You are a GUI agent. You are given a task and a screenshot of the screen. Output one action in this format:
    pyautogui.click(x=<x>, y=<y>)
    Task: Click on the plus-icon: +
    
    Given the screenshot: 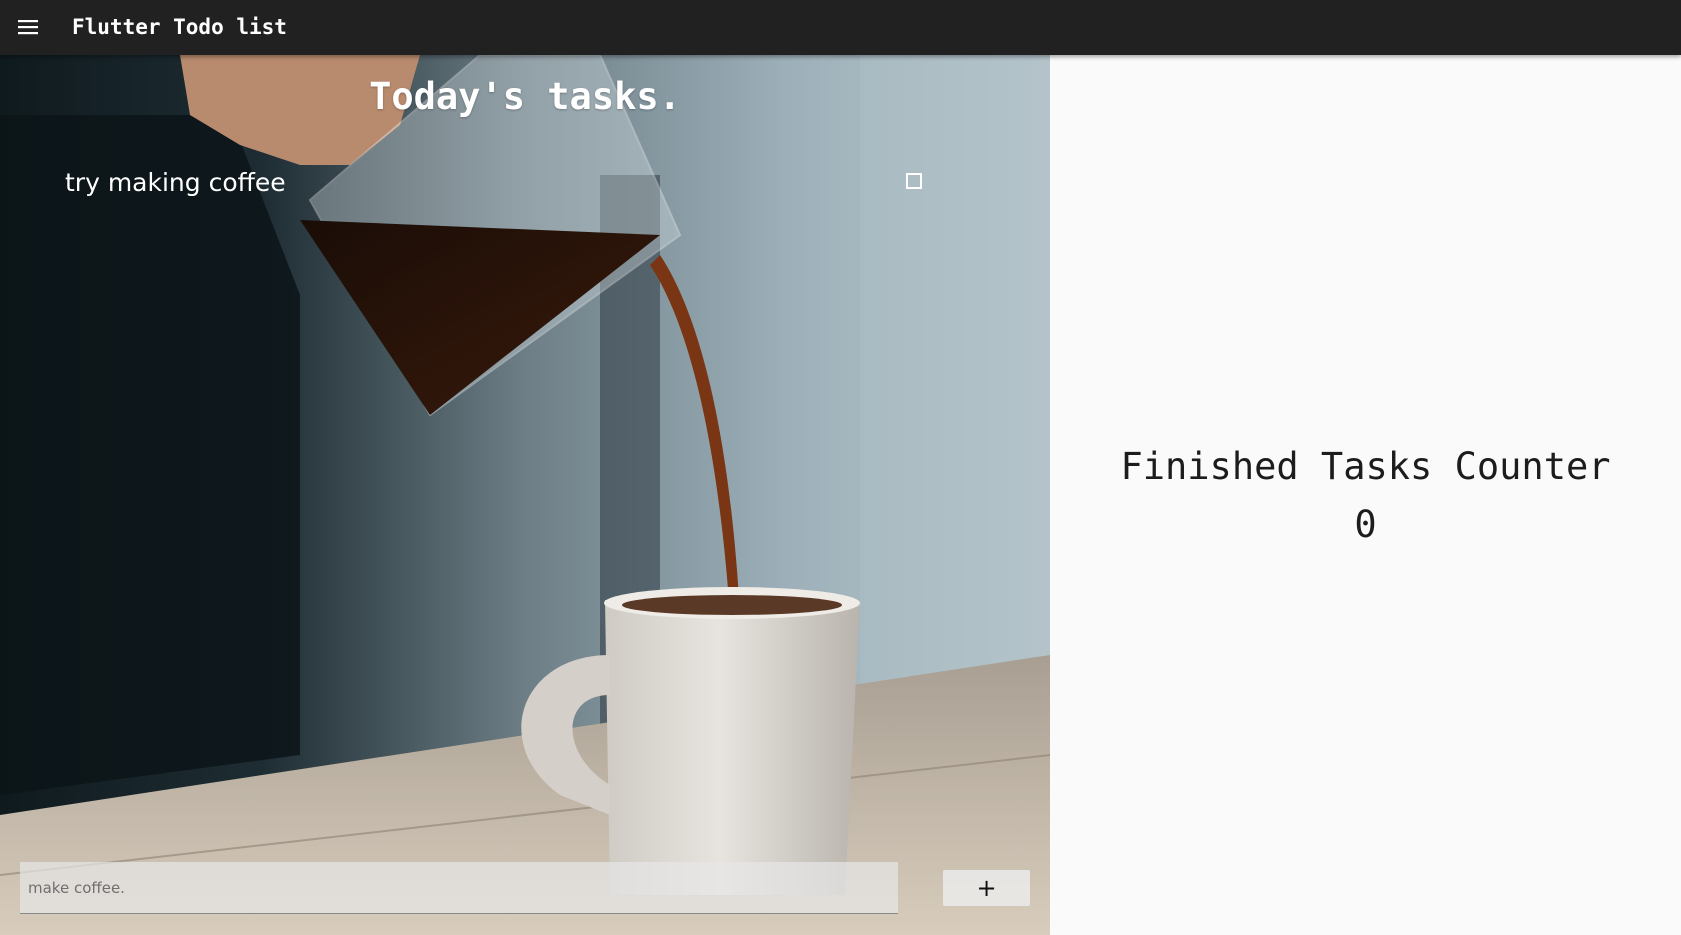 What is the action you would take?
    pyautogui.click(x=986, y=888)
    